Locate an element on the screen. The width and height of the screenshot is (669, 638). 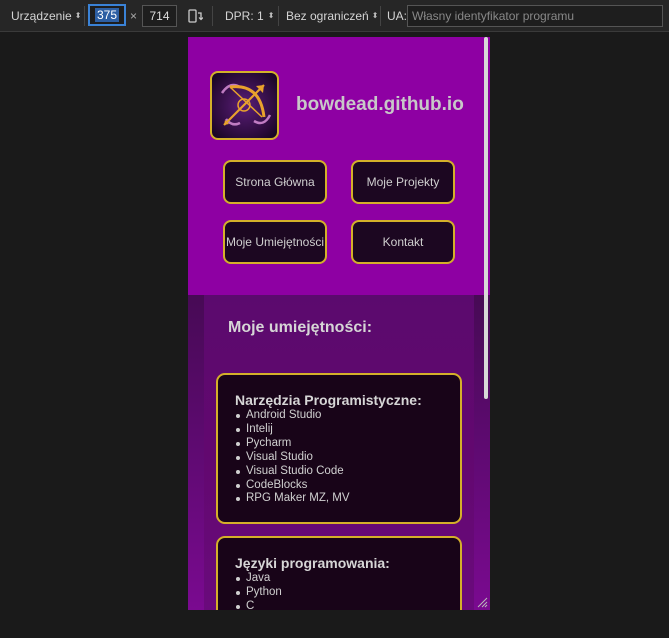
list-item: Visual Studio is located at coordinates (293, 458).